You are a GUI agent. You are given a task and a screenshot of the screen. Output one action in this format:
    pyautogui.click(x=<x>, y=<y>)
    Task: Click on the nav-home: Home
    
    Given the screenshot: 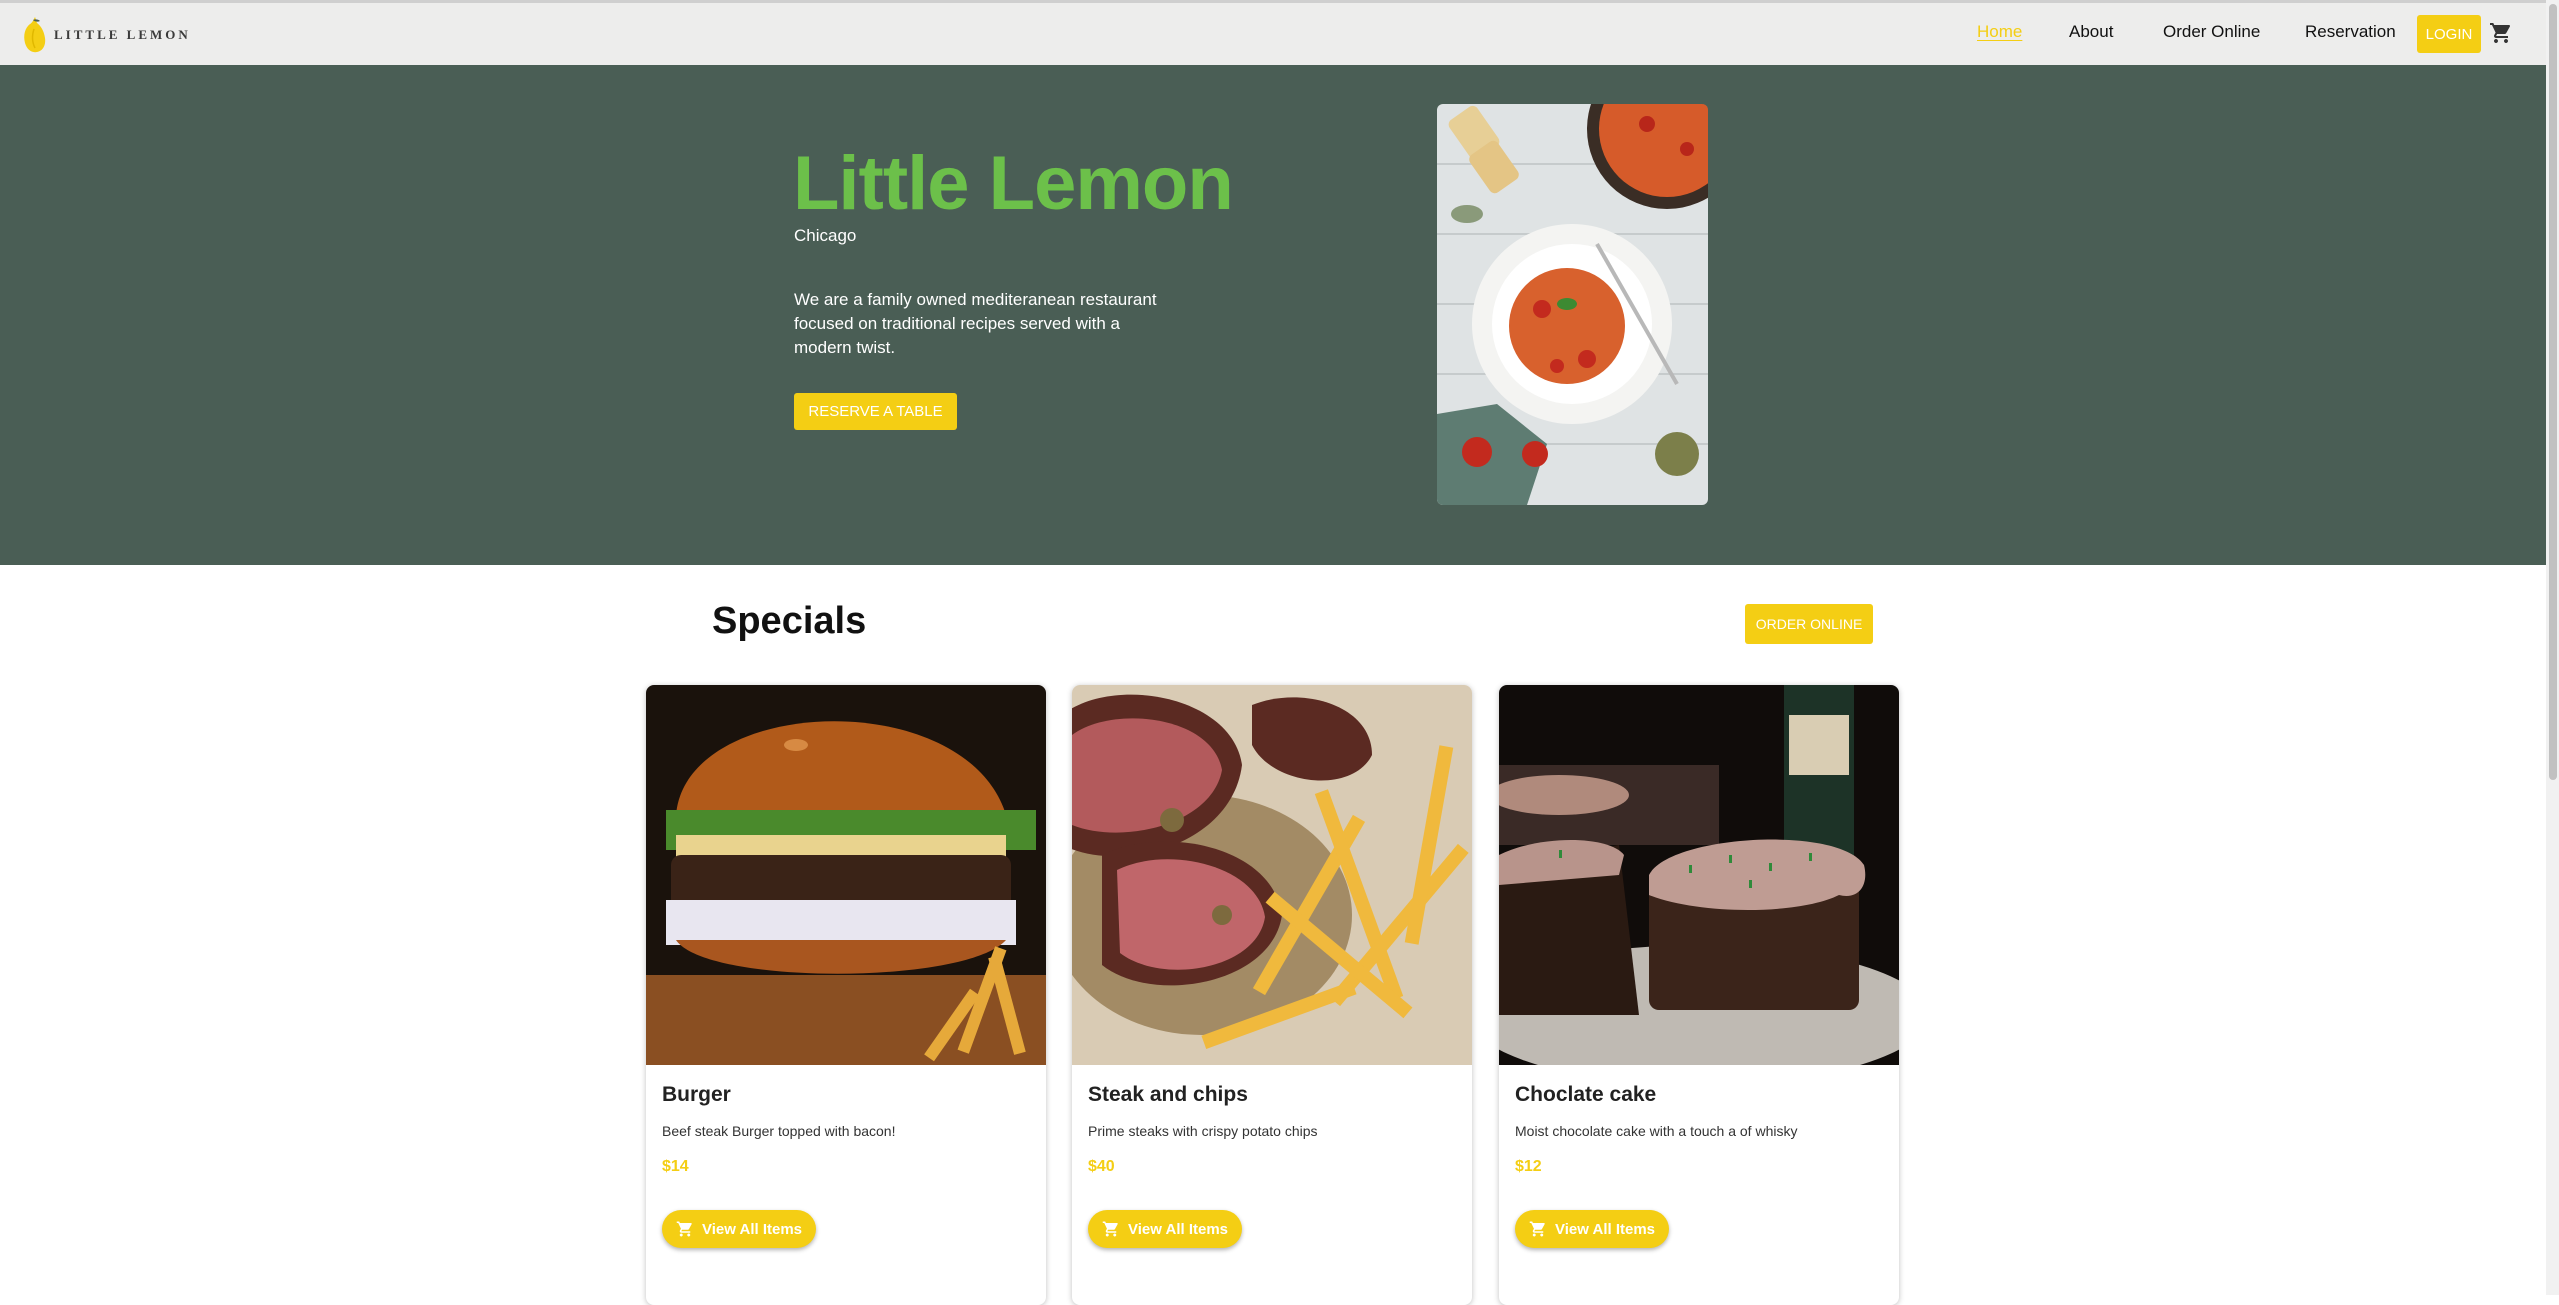 What is the action you would take?
    pyautogui.click(x=1999, y=32)
    